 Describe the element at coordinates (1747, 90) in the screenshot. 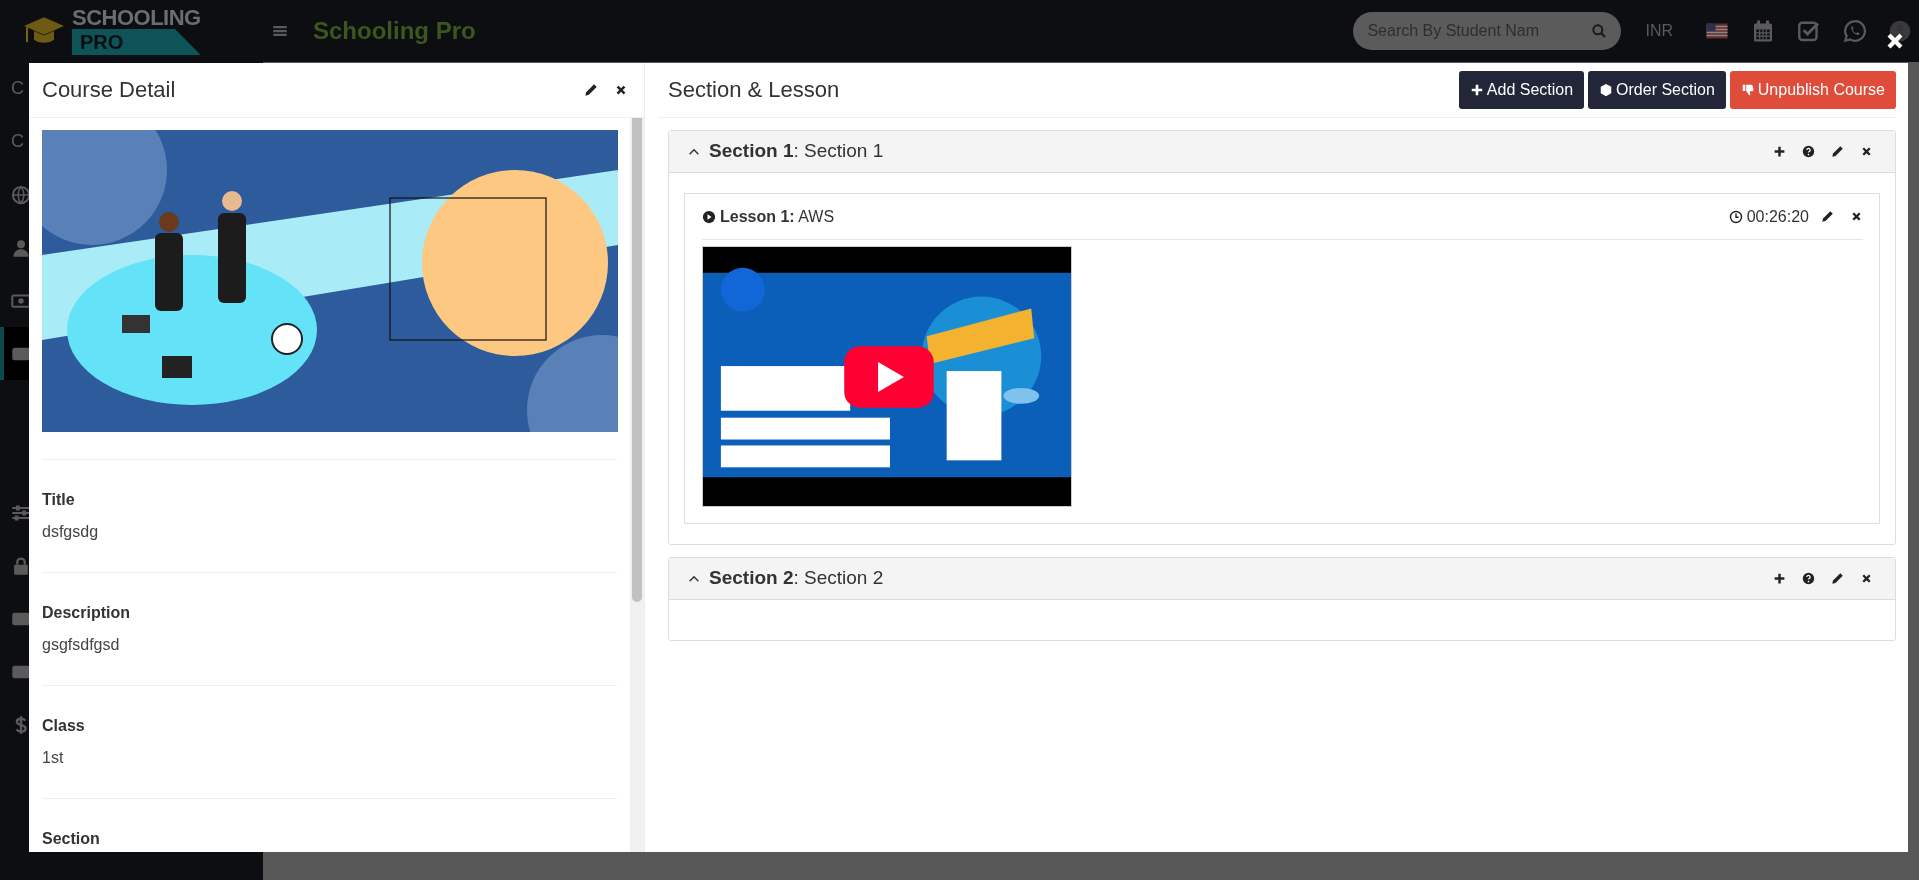

I see `thumbs-down-icon` at that location.